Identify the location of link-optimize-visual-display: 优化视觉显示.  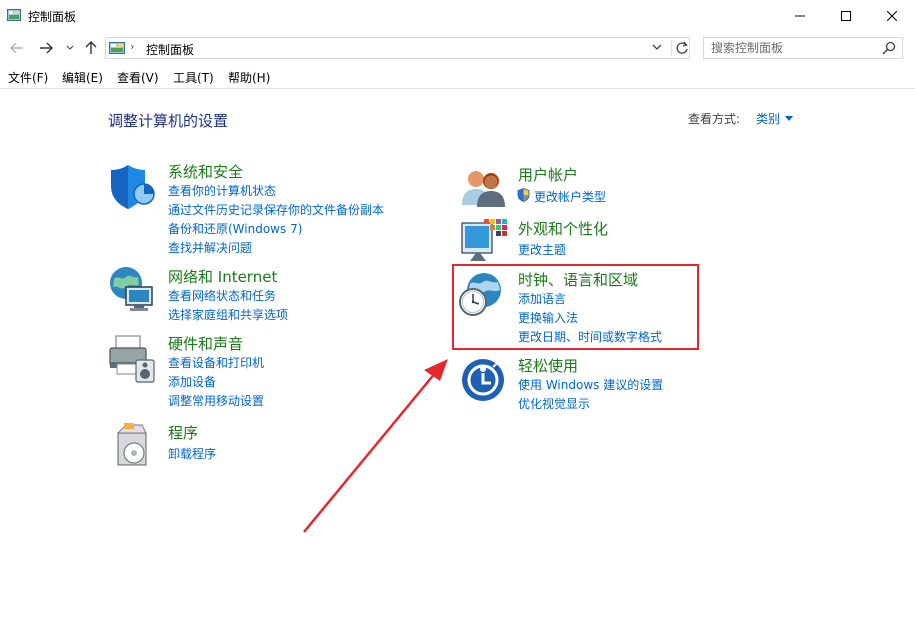
(554, 403).